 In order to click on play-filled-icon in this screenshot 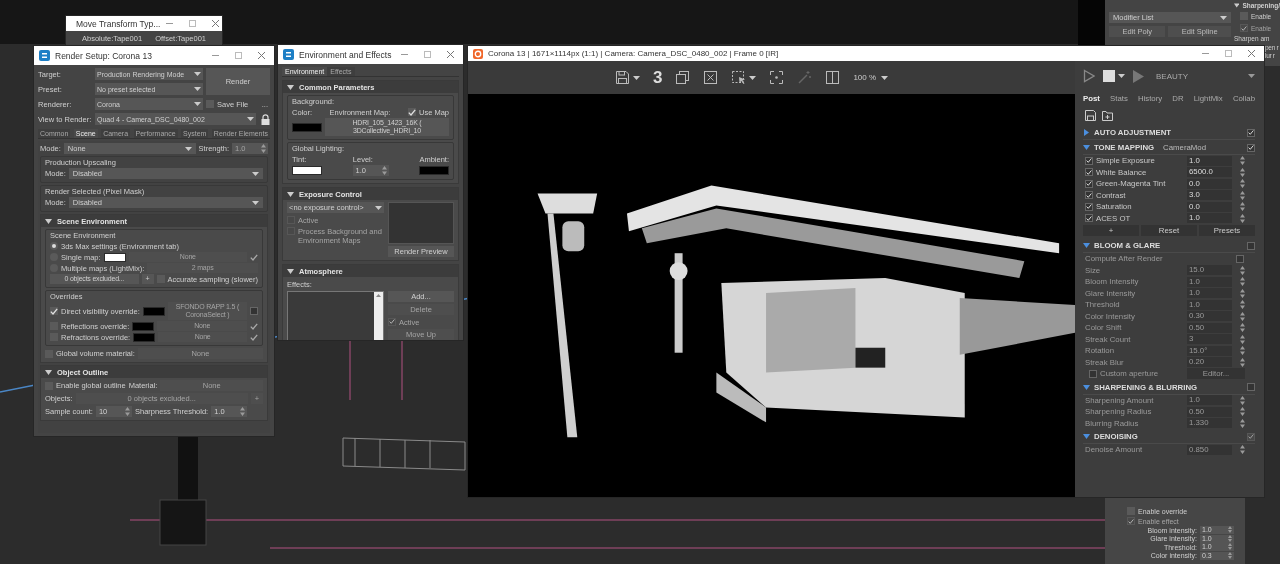, I will do `click(1138, 76)`.